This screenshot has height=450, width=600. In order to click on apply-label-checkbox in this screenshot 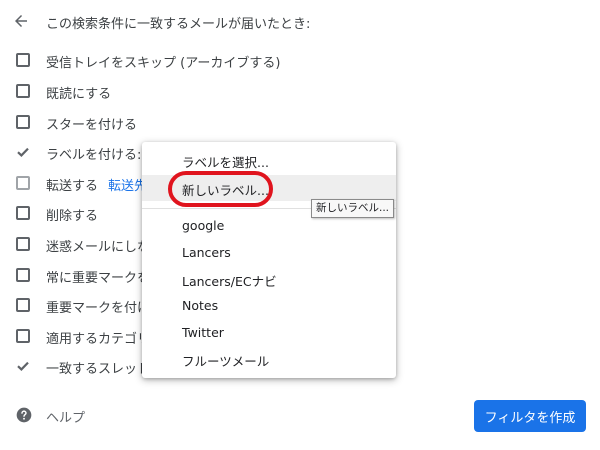, I will do `click(23, 152)`.